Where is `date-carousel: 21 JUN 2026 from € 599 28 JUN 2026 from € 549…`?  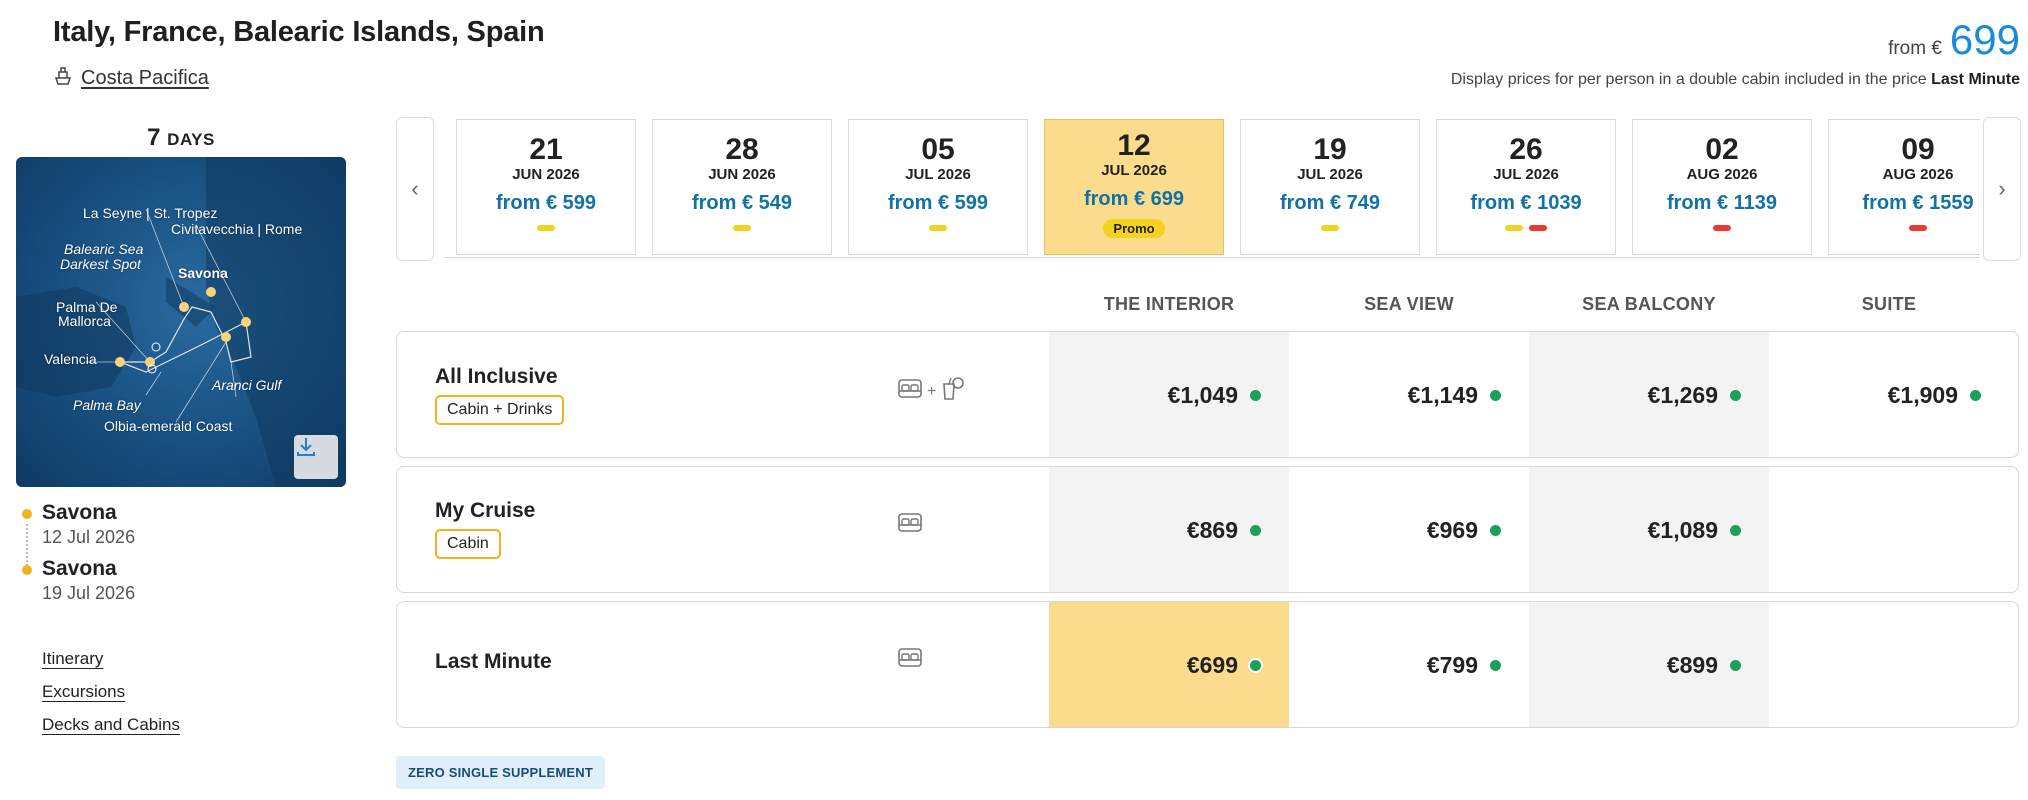 date-carousel: 21 JUN 2026 from € 599 28 JUN 2026 from € 549… is located at coordinates (1212, 188).